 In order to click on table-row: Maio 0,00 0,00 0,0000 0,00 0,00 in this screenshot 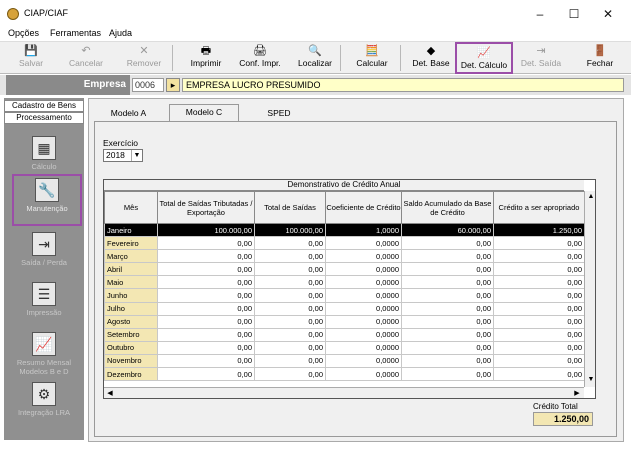, I will do `click(344, 282)`.